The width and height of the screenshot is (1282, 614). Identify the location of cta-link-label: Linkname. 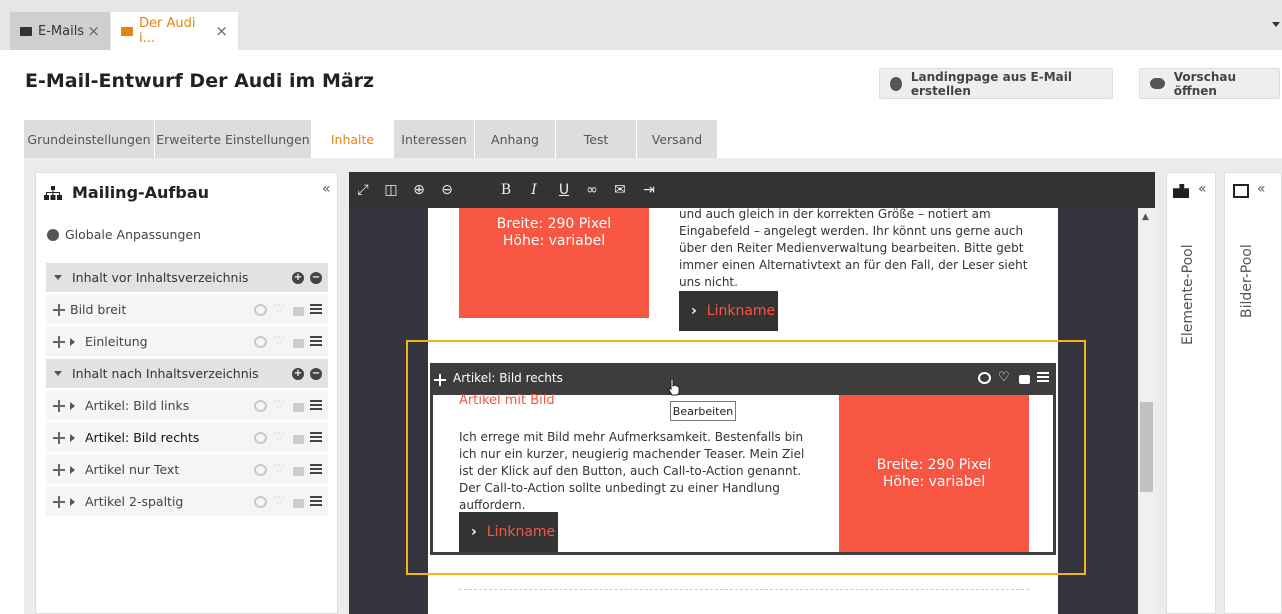
(521, 532).